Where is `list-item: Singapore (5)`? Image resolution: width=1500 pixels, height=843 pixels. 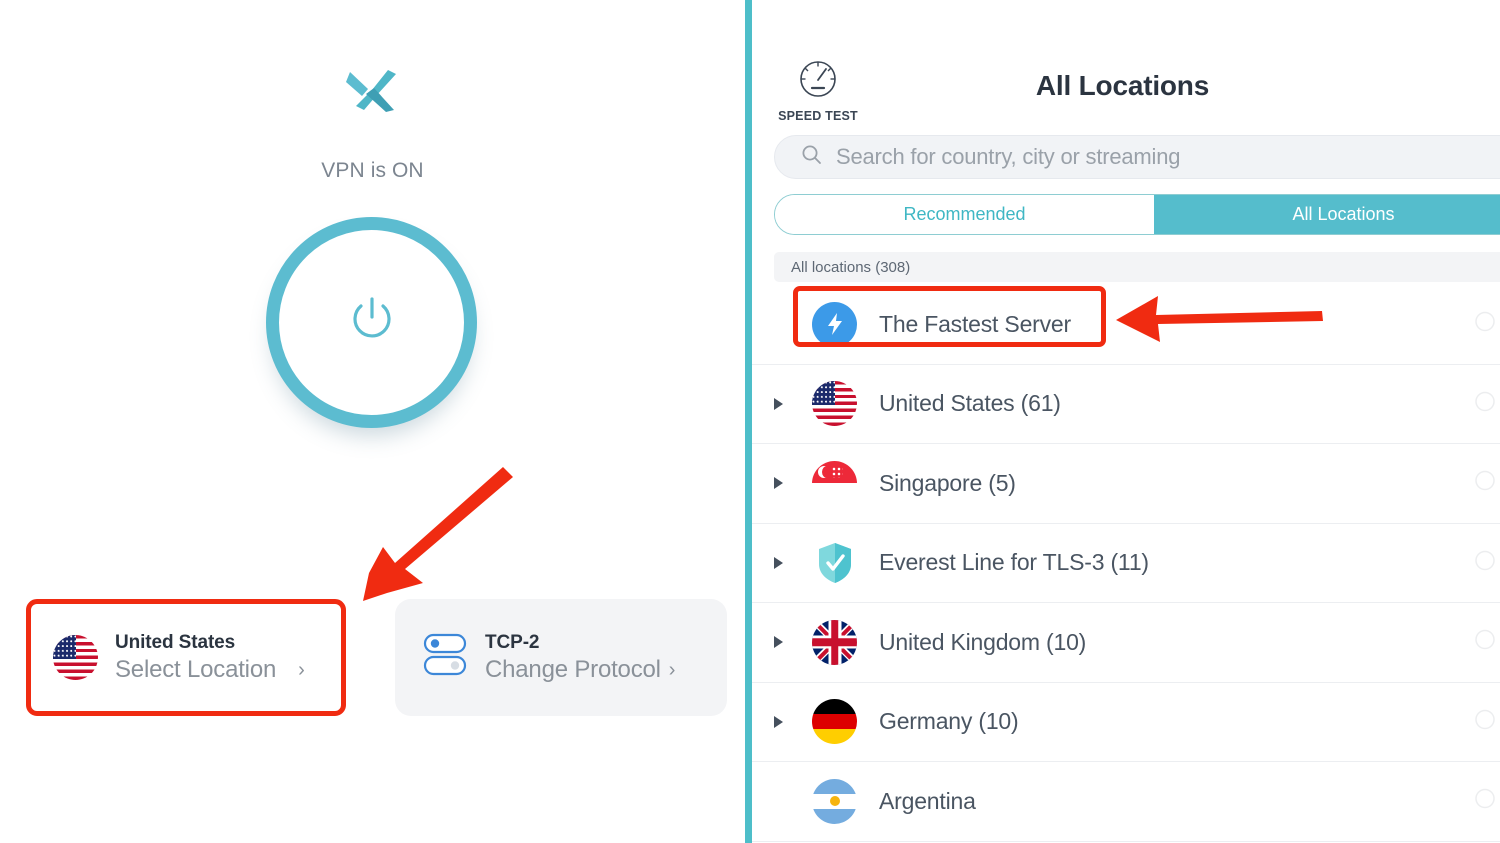 list-item: Singapore (5) is located at coordinates (1122, 484).